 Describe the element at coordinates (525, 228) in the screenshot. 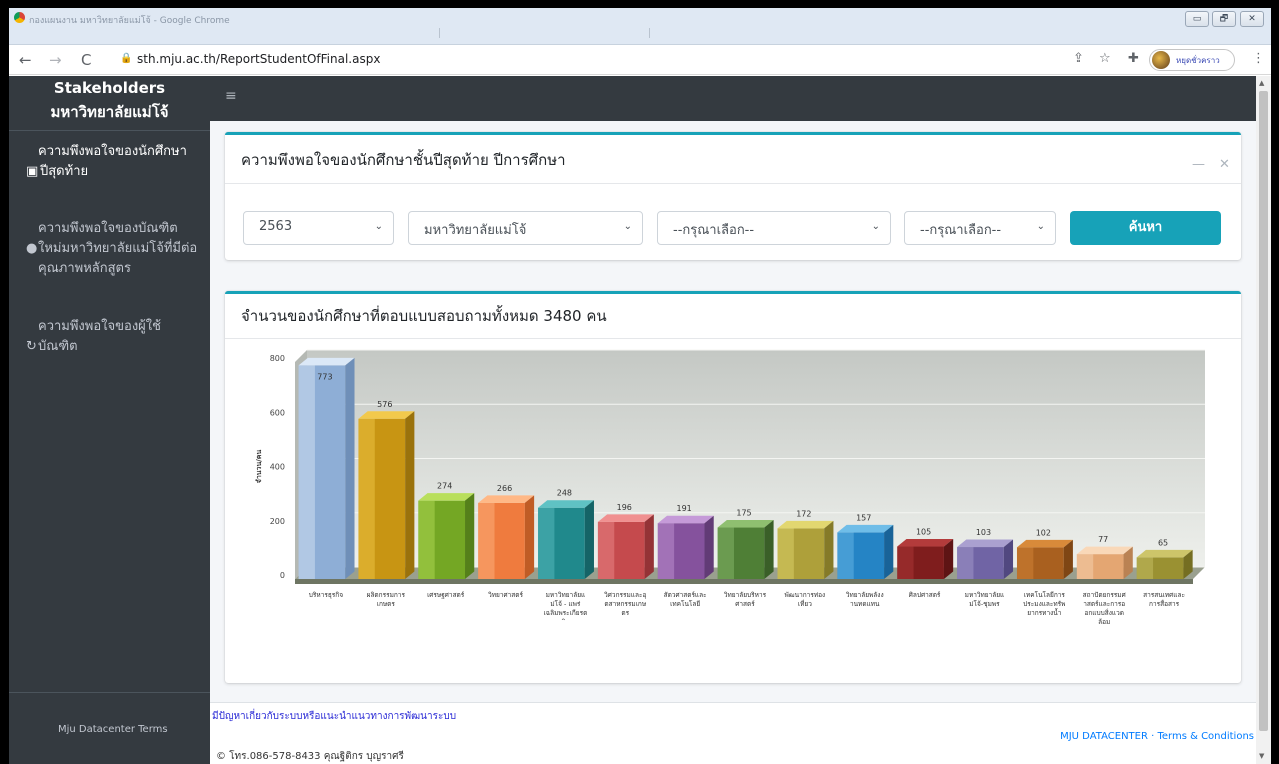

I see `university-select: มหาวิทยาลัยแม่โจ้ ⌄` at that location.